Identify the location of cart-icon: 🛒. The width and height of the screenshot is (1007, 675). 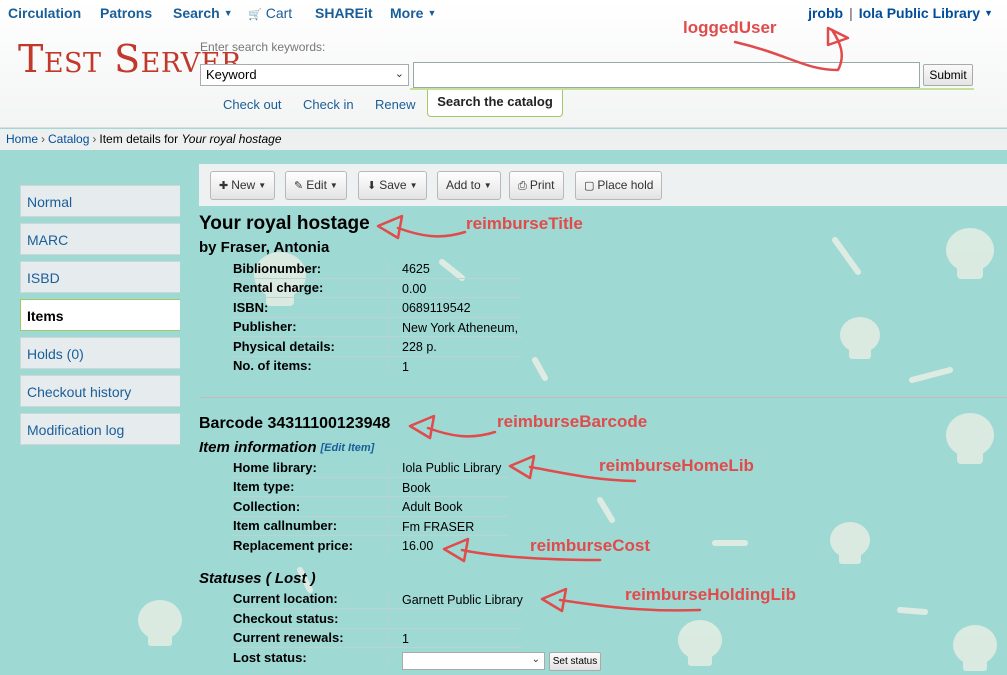
(255, 15).